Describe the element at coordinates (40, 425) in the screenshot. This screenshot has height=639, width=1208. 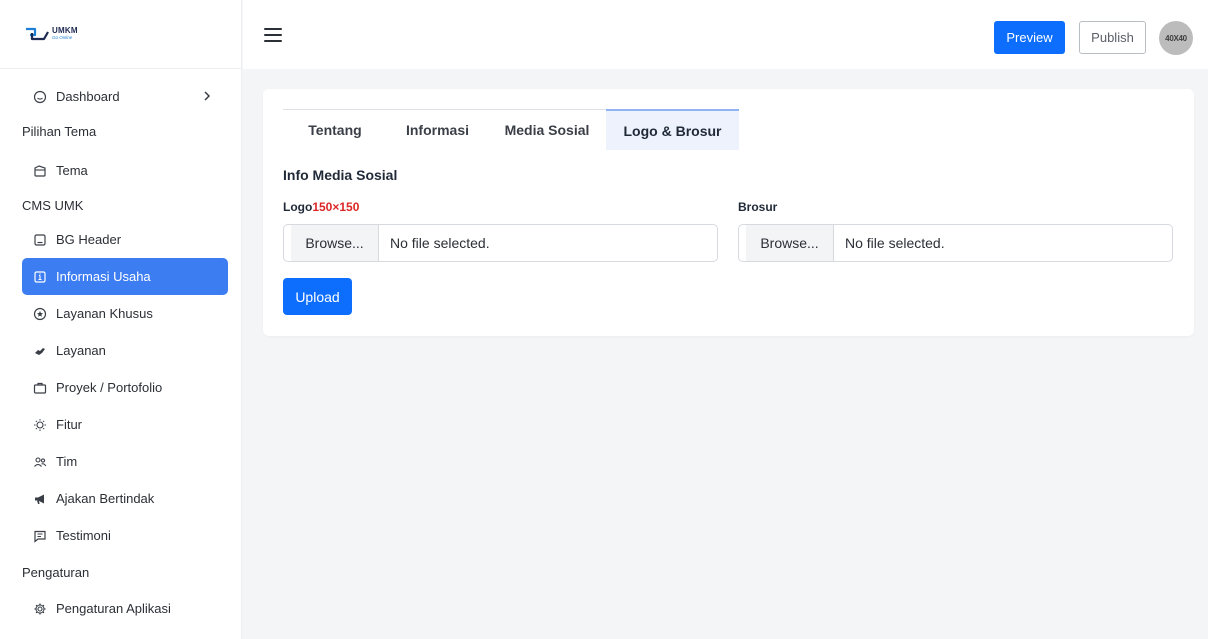
I see `bulb-icon` at that location.